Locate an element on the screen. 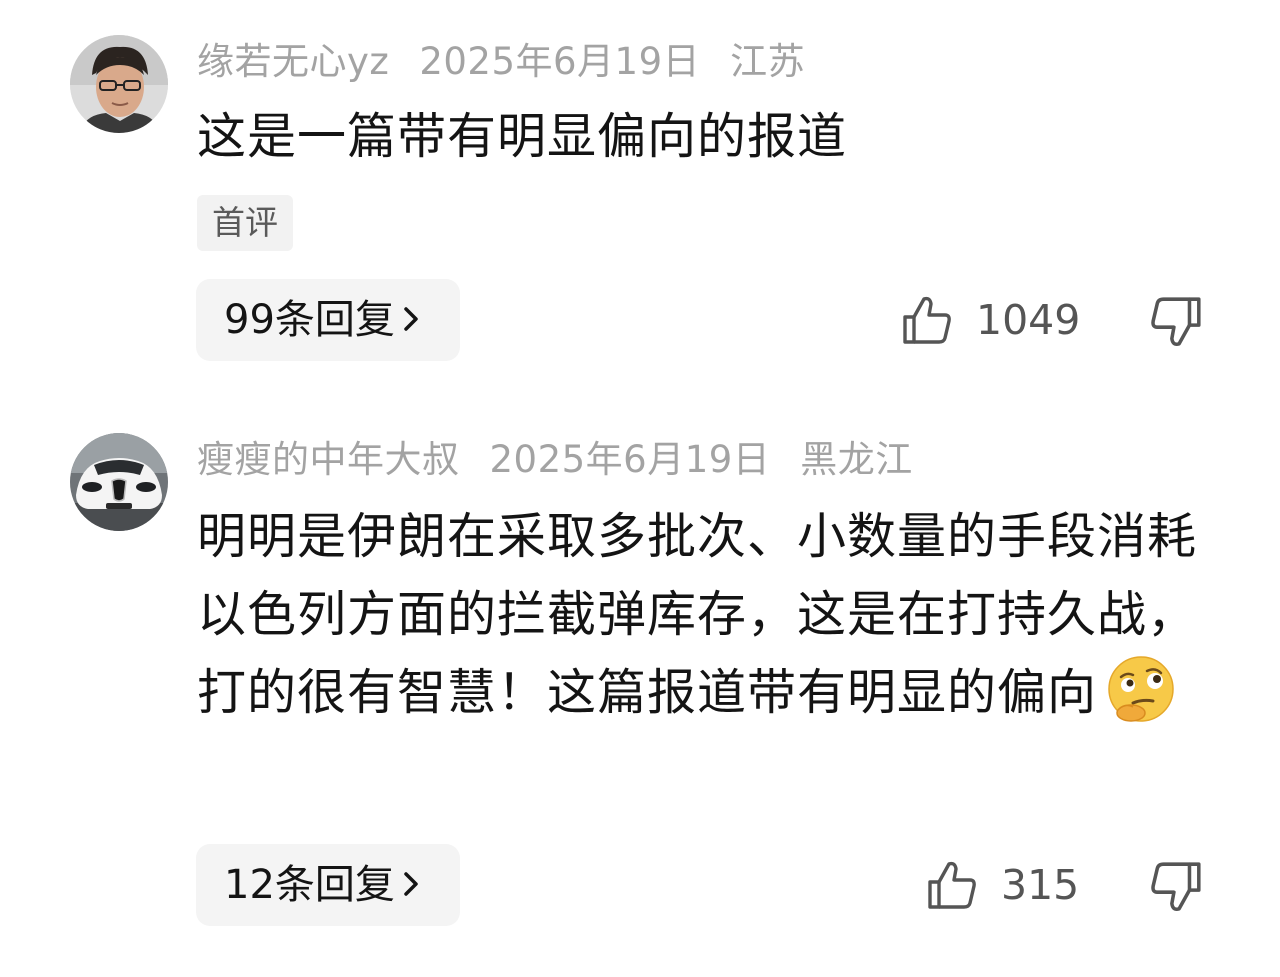 This screenshot has width=1280, height=977. comment-text: 这是一篇带有明显偏向的报道 is located at coordinates (522, 136).